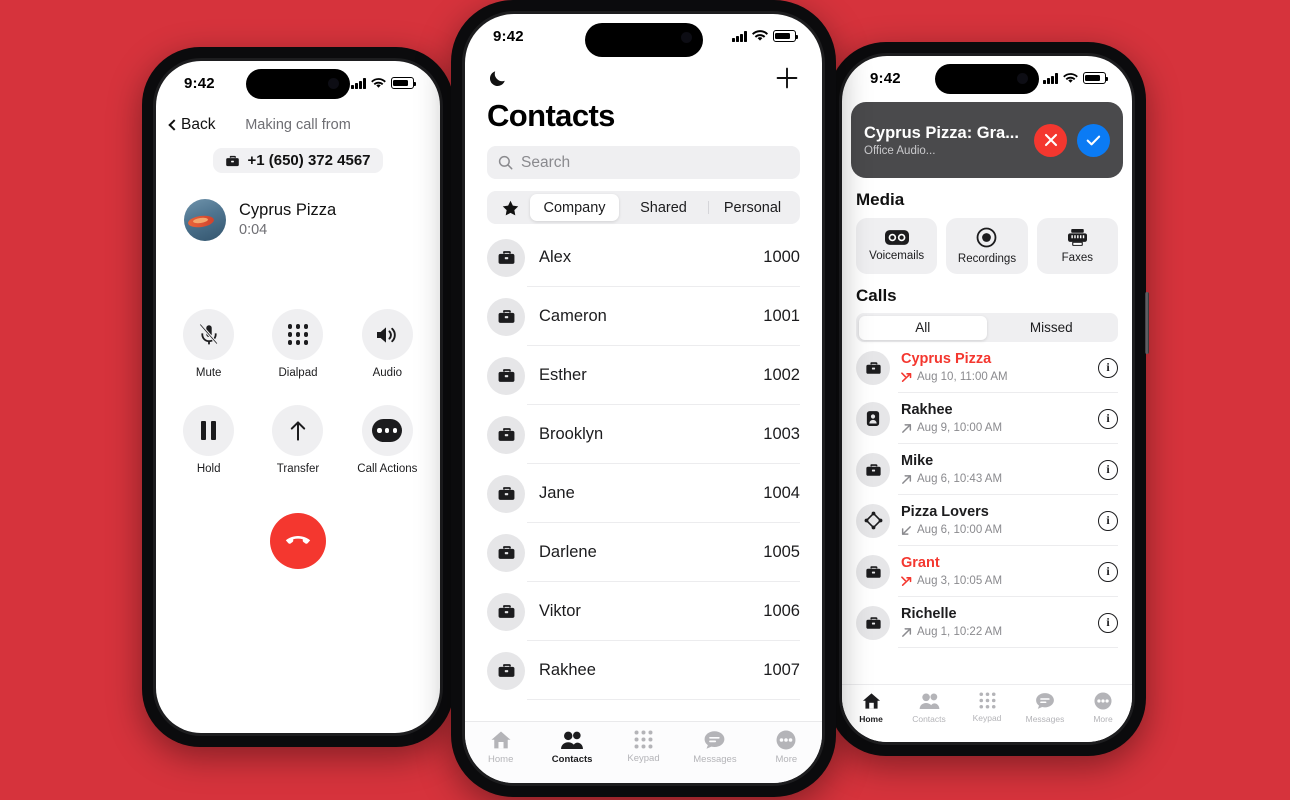  I want to click on audio-button: Audio, so click(387, 344).